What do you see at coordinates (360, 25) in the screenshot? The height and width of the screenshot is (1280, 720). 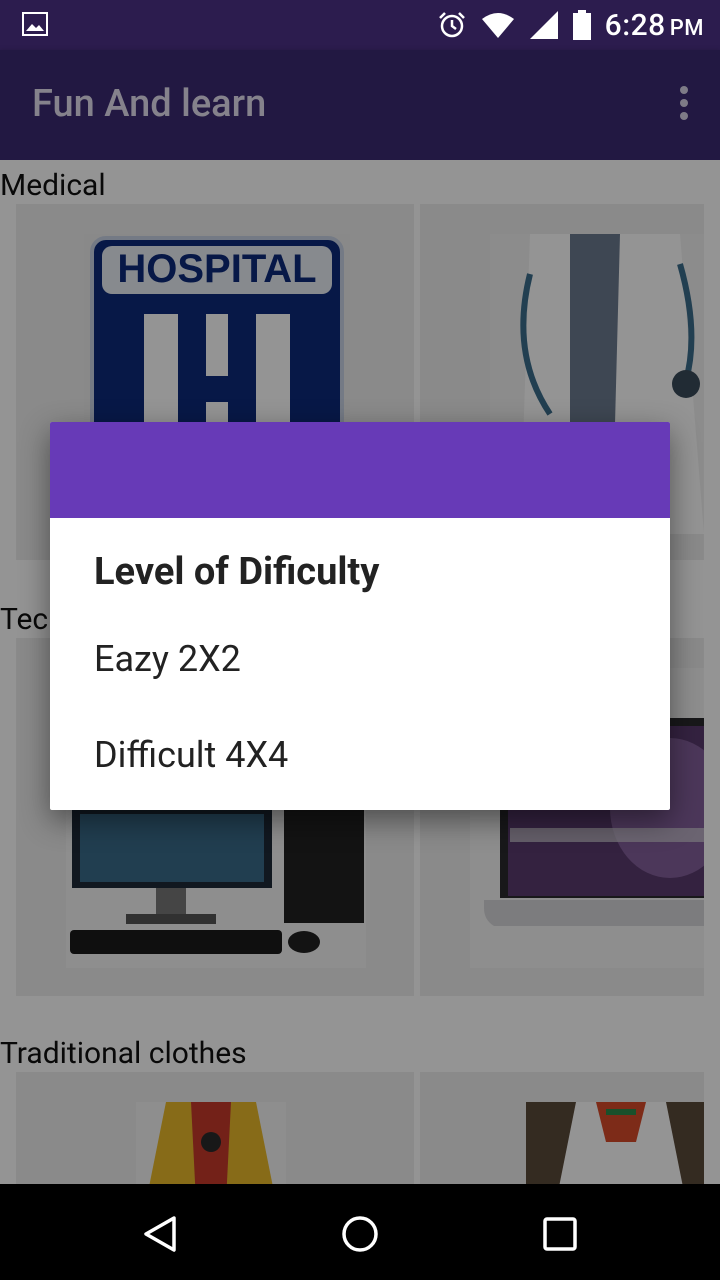 I see `status-bar: 6:28 PM` at bounding box center [360, 25].